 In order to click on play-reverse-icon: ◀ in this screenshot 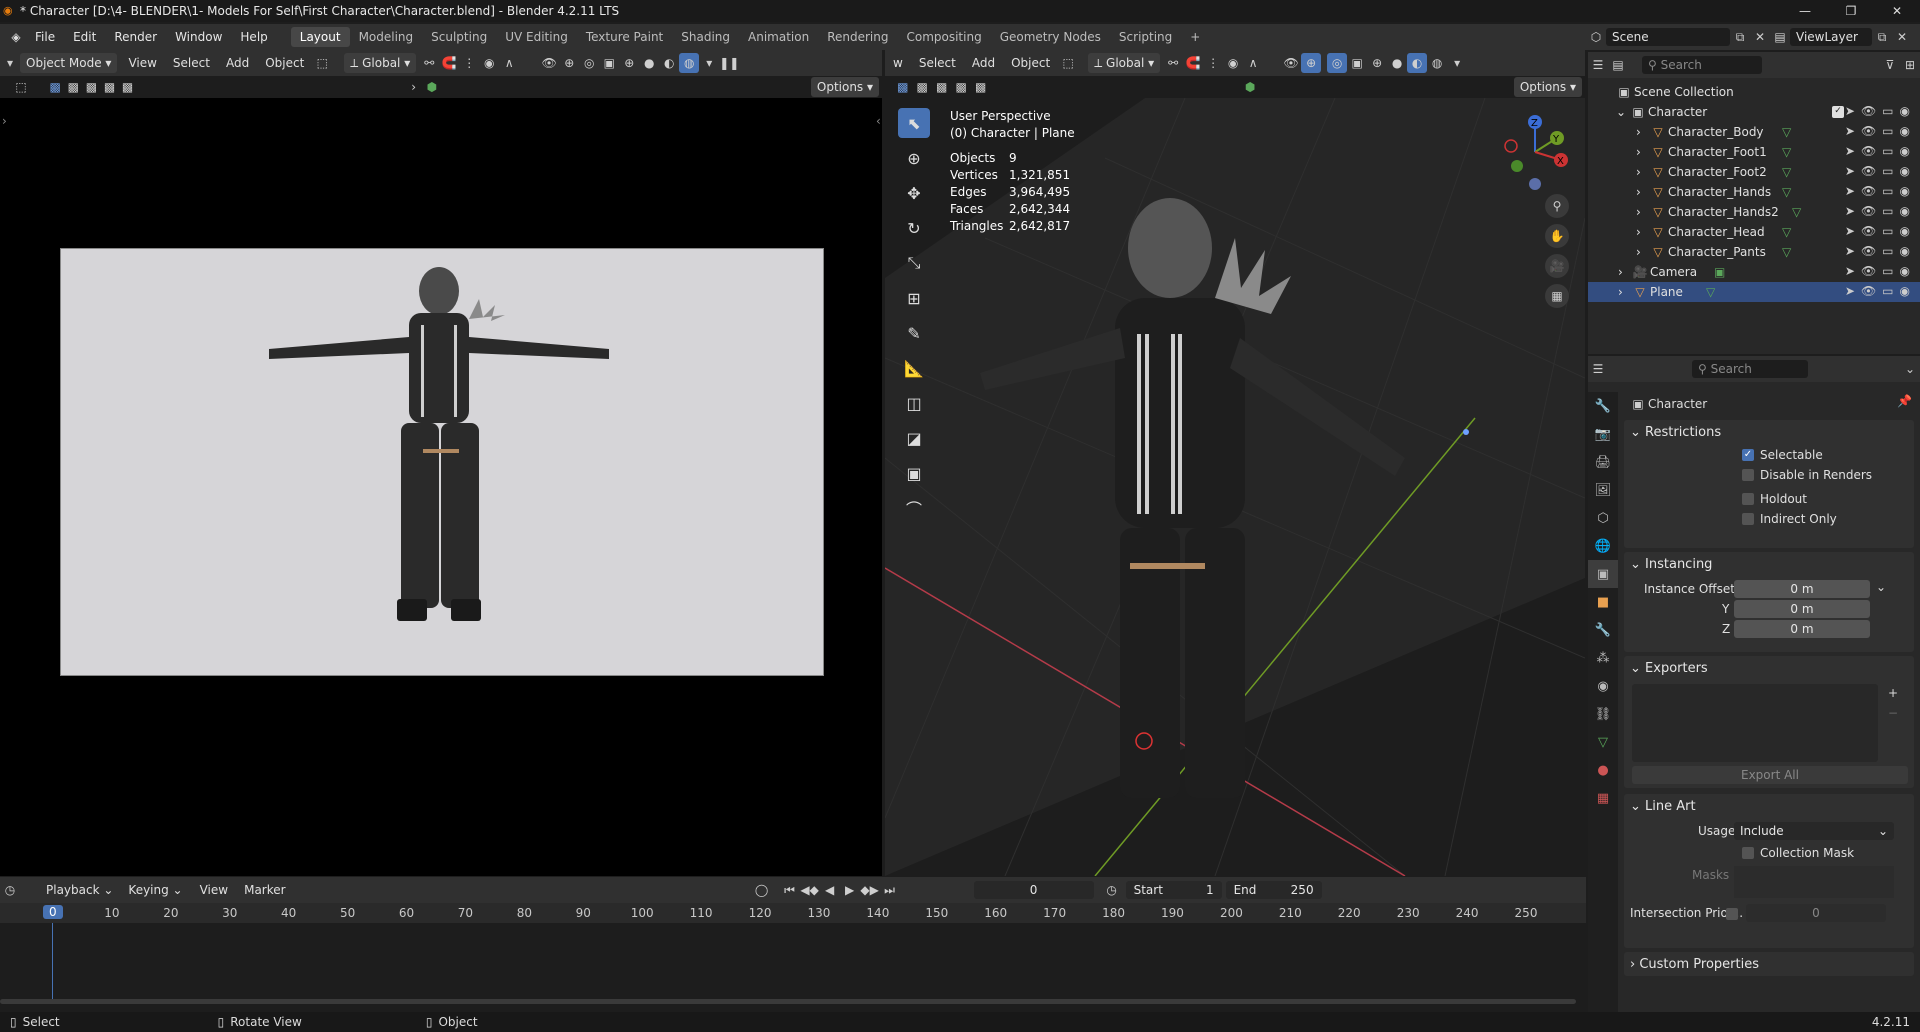, I will do `click(830, 890)`.